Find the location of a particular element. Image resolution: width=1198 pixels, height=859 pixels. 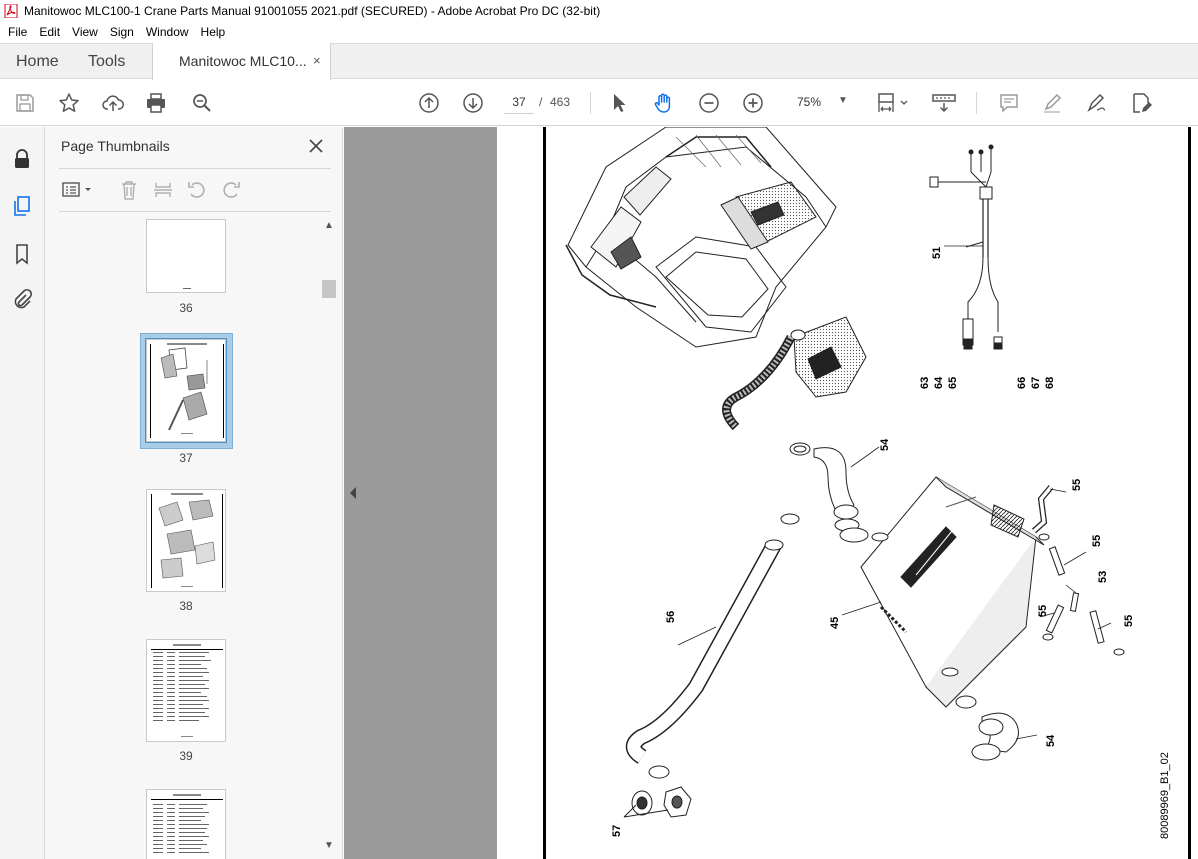

comment-icon is located at coordinates (1009, 103).